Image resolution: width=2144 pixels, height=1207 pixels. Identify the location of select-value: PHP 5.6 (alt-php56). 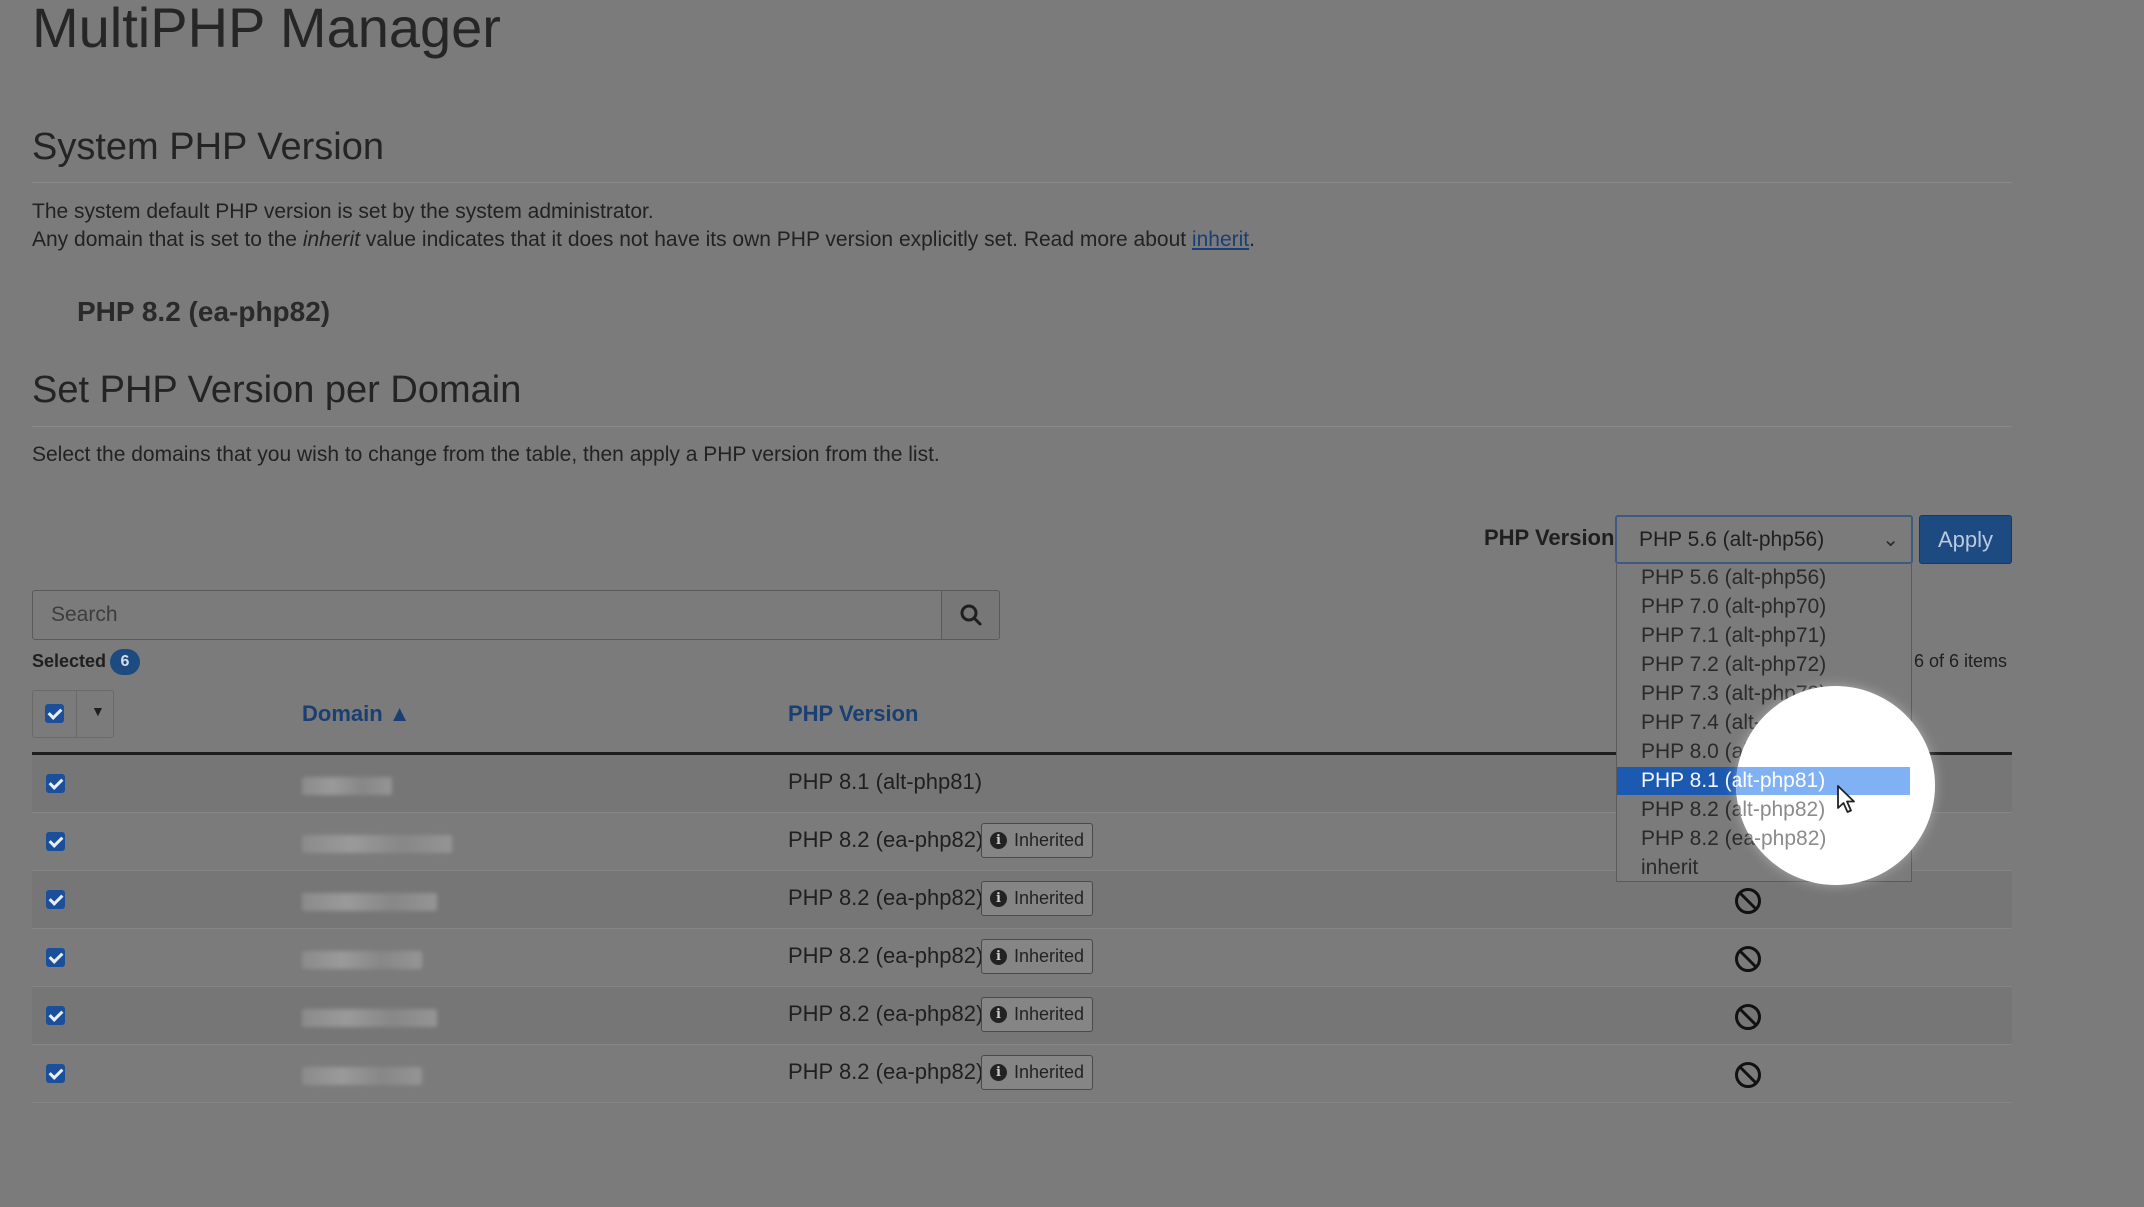
(1732, 539).